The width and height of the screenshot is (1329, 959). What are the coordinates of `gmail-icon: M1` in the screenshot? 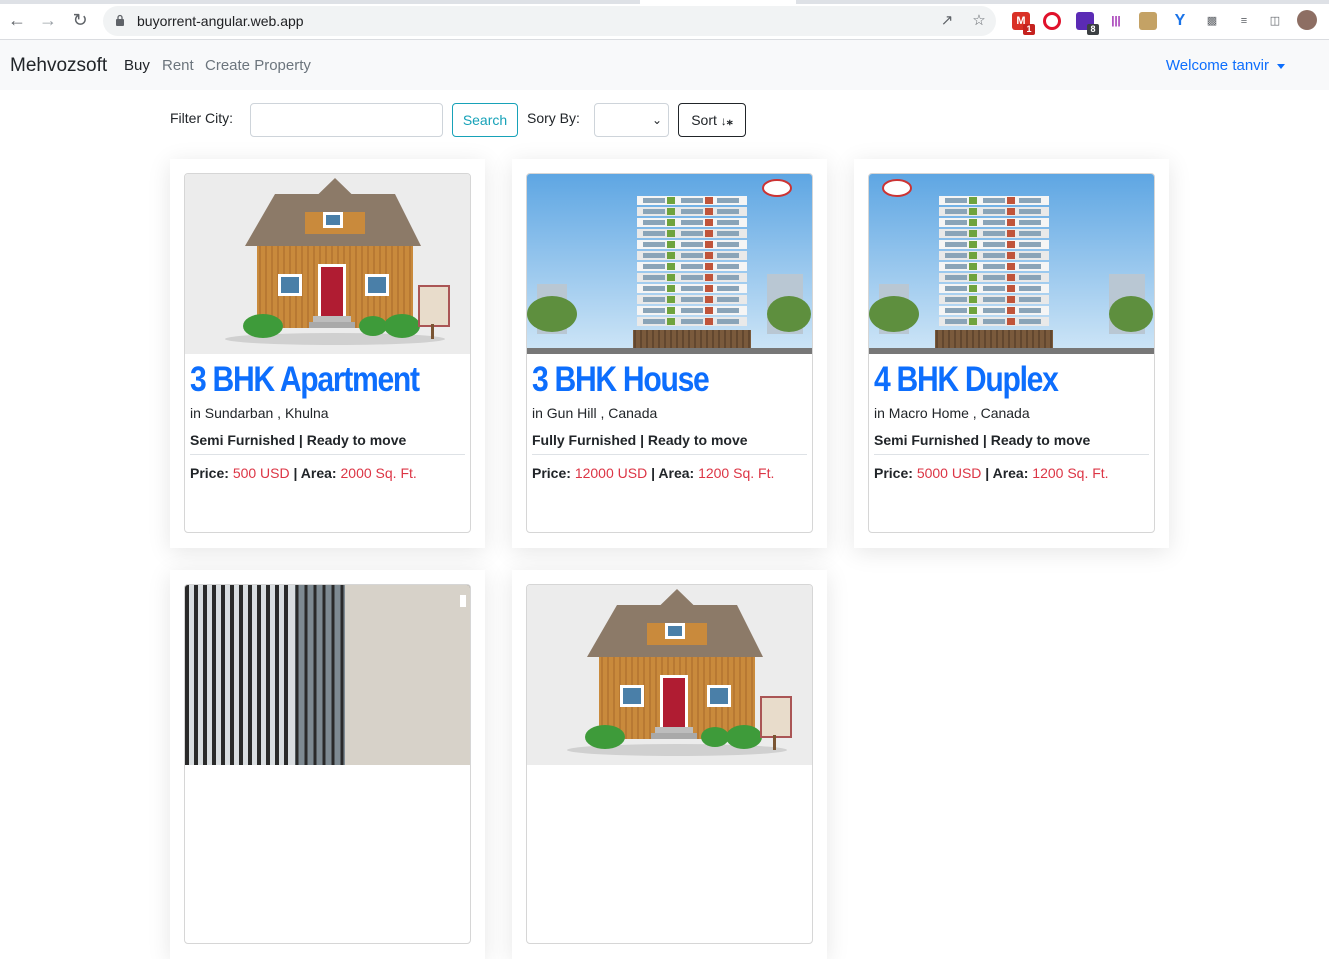 It's located at (1023, 23).